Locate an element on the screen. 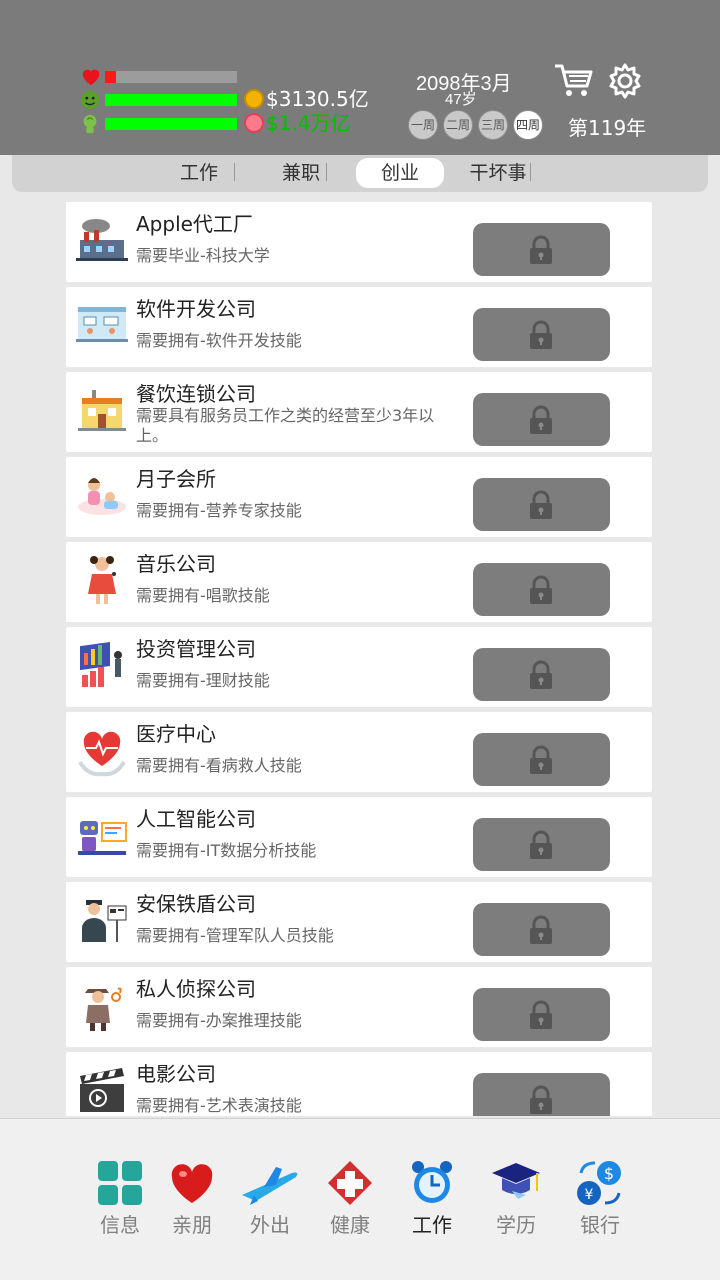  heart-status-icon is located at coordinates (91, 77).